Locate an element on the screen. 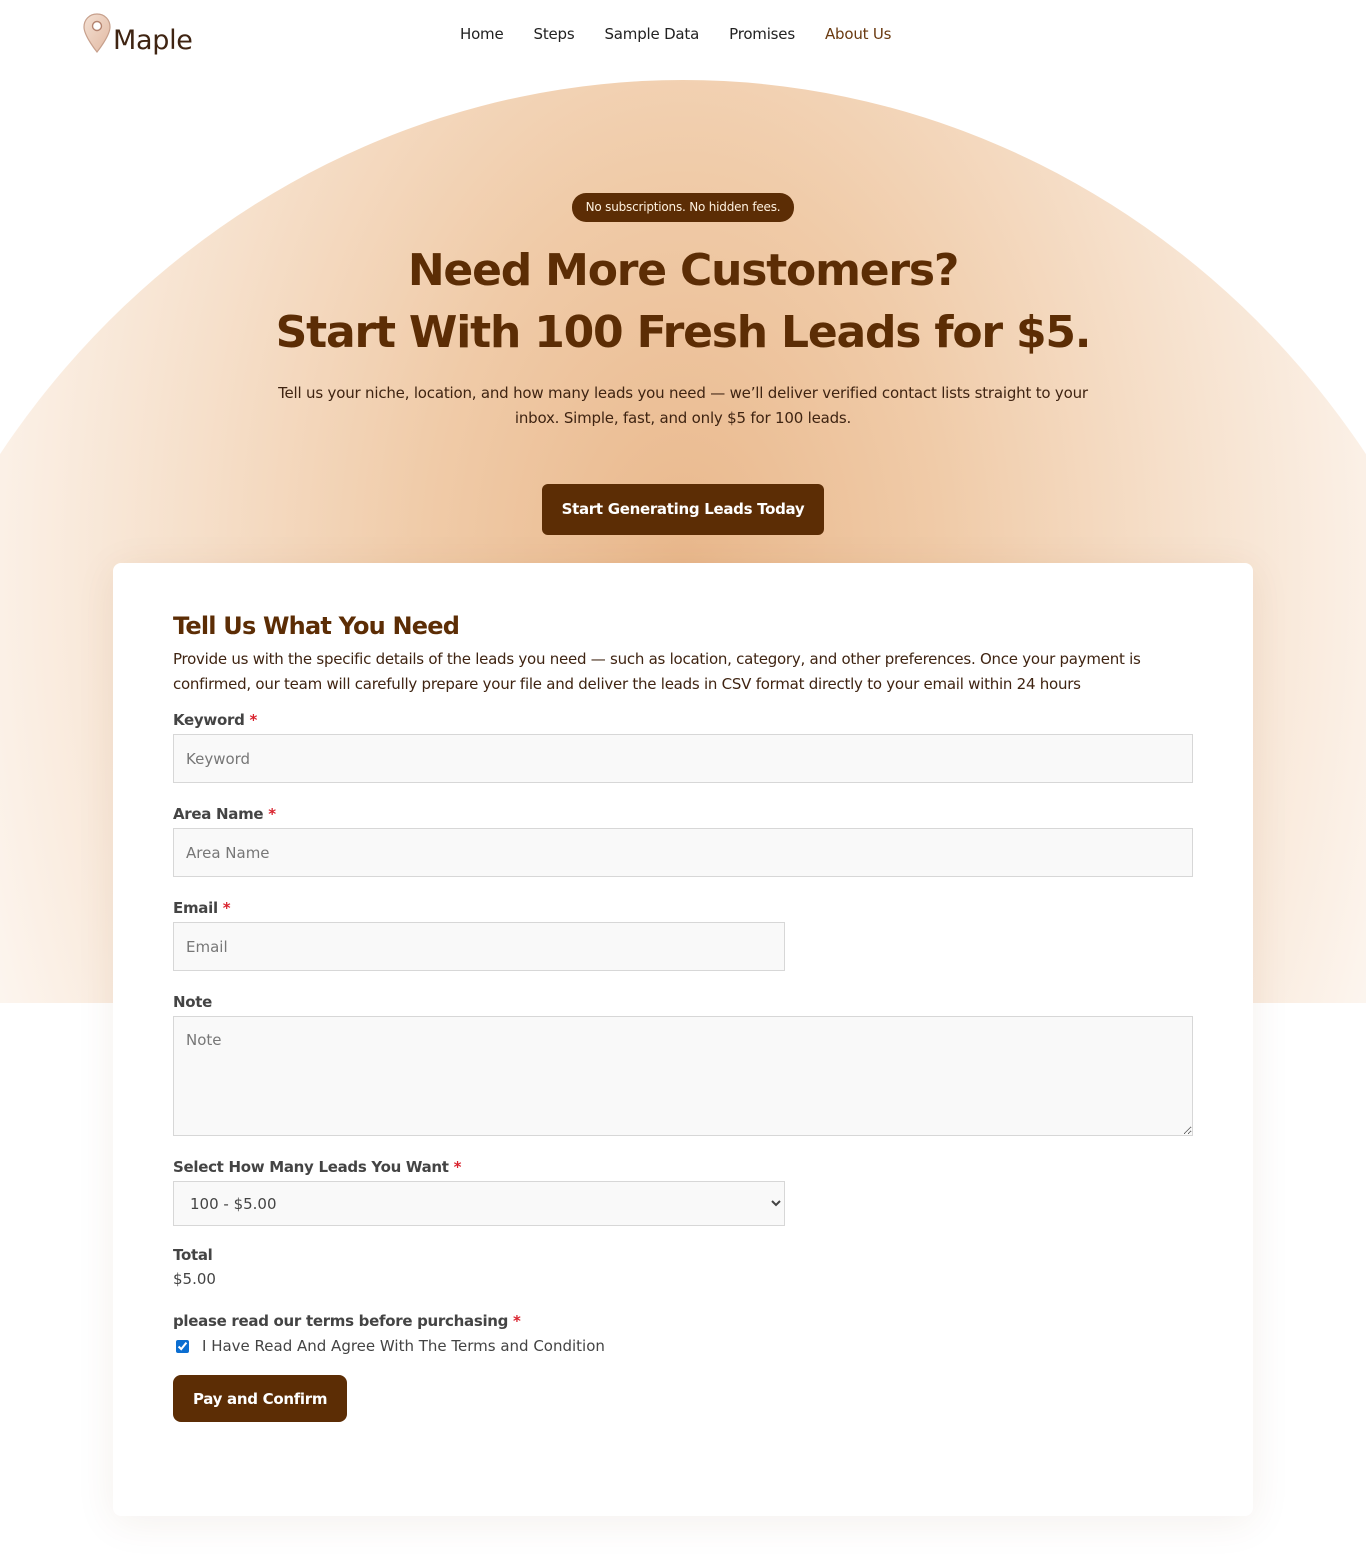 Image resolution: width=1366 pixels, height=1555 pixels. hero-title-line1: Need More Customers? is located at coordinates (683, 270).